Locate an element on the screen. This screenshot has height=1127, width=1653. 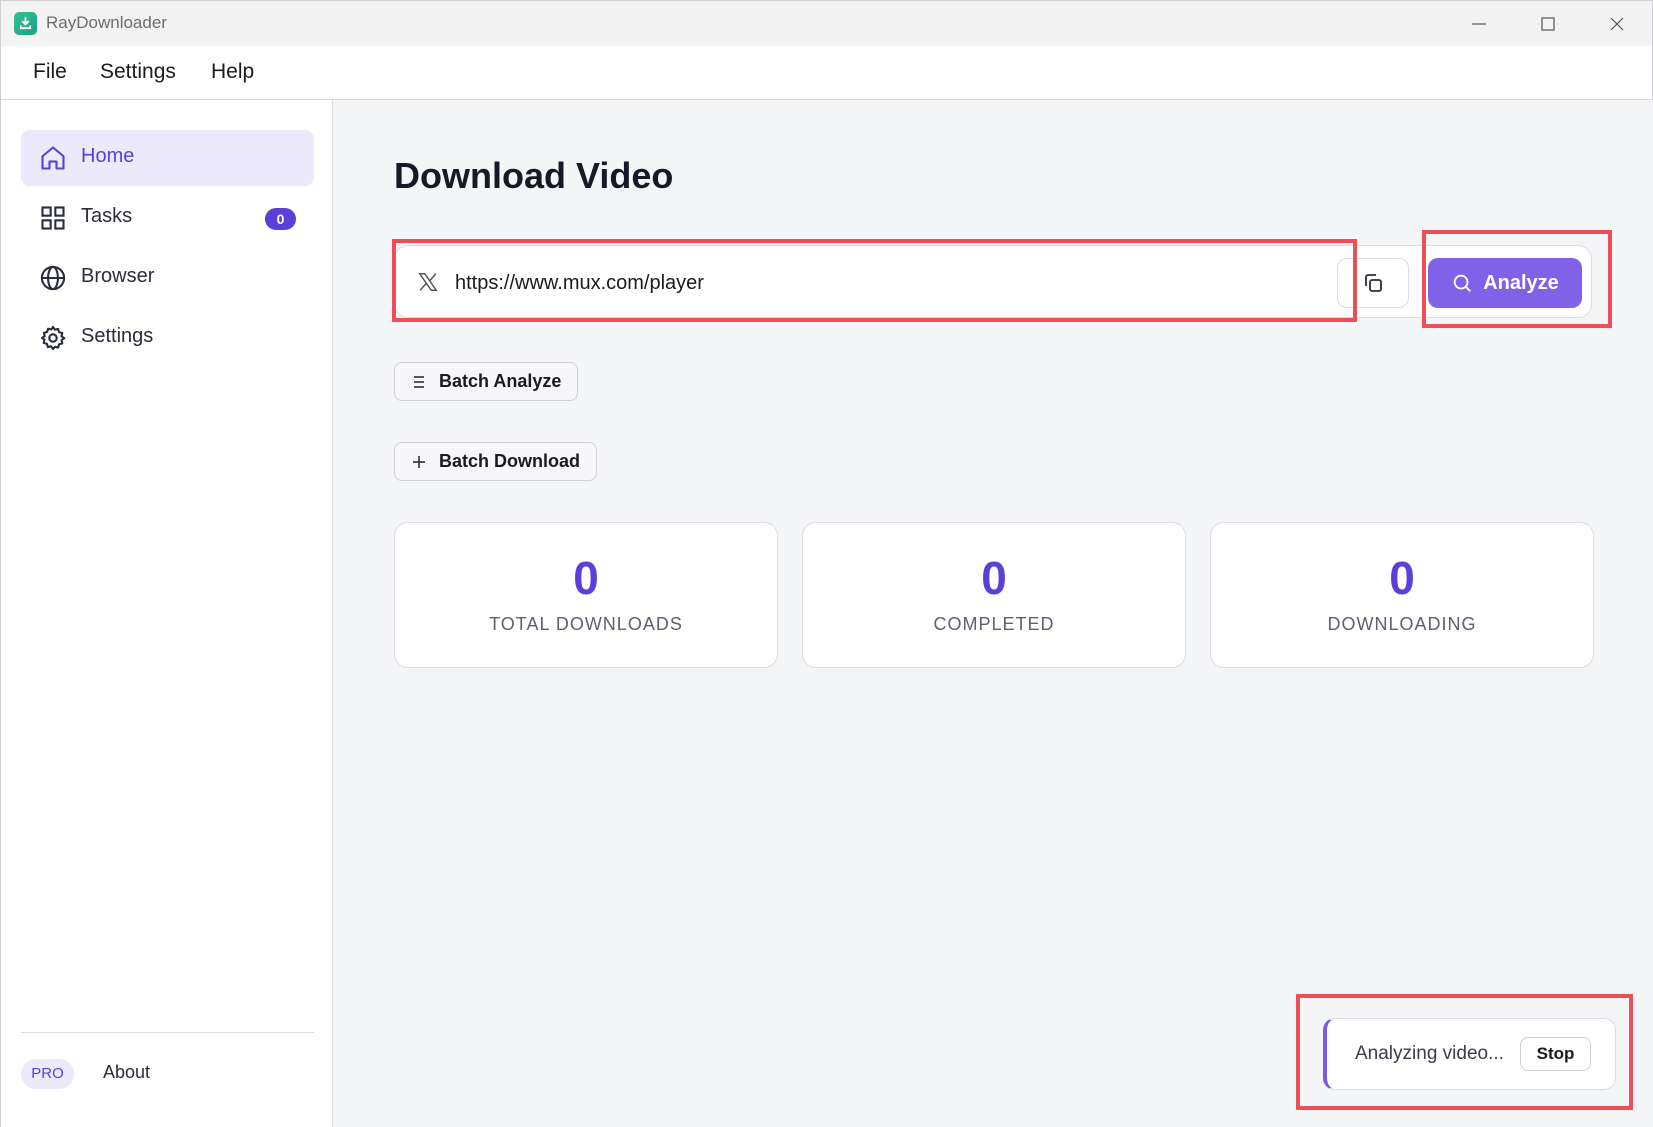
stat-card-completed: 0 COMPLETED is located at coordinates (994, 595).